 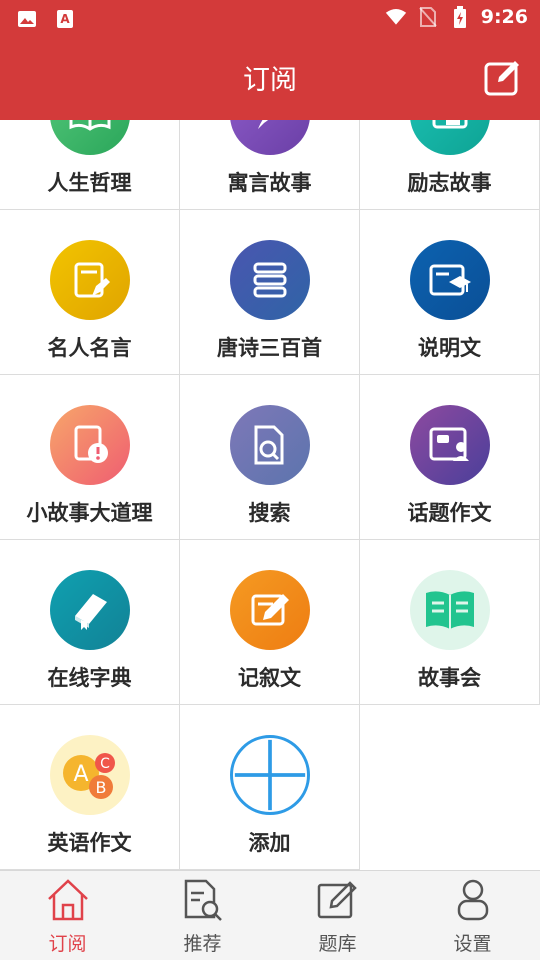 What do you see at coordinates (396, 17) in the screenshot?
I see `wifi-icon` at bounding box center [396, 17].